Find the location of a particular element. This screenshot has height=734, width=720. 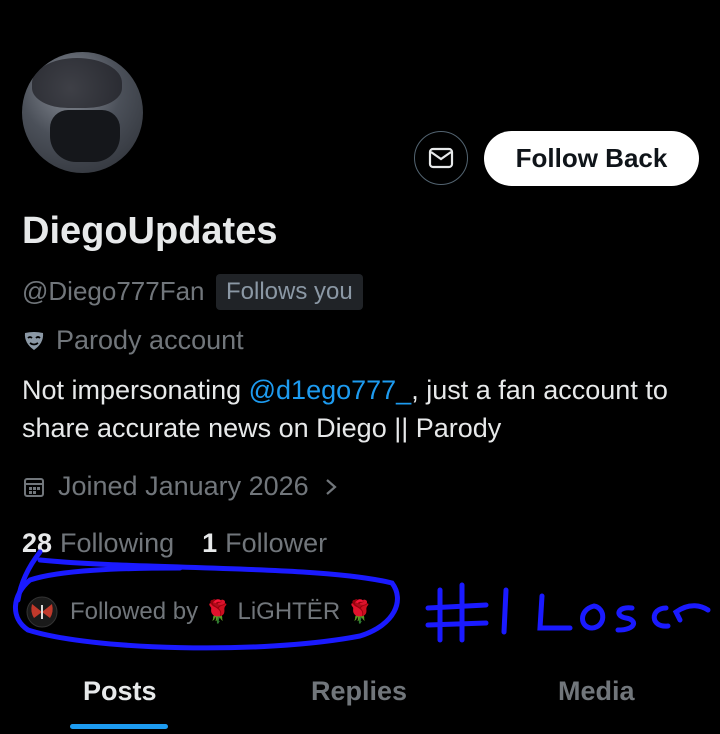

drawn-arrow-line is located at coordinates (29, 576).